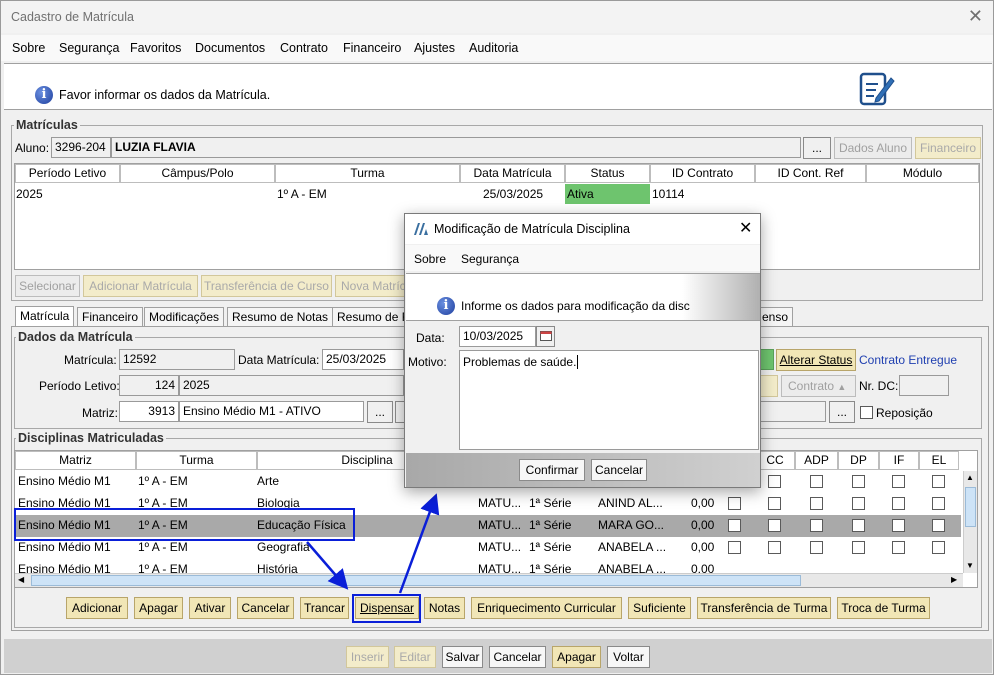 The image size is (994, 676). Describe the element at coordinates (430, 338) in the screenshot. I see `dialog-data-label: Data:` at that location.